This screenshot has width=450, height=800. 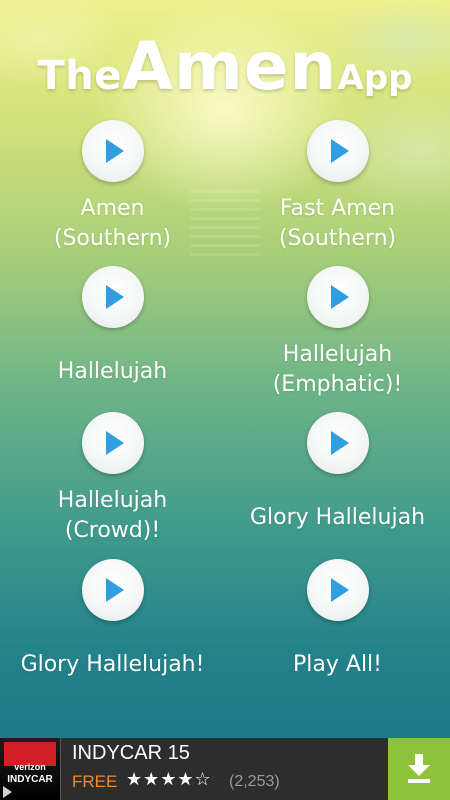 I want to click on label-line: (Emphatic)!, so click(x=337, y=384).